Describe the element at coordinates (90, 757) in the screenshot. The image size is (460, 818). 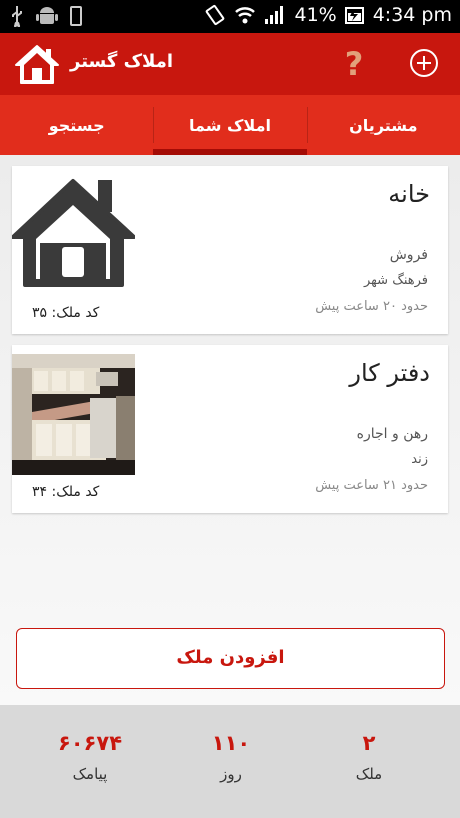
I see `stat-sms: ۶۰۶۷۴ پیامک` at that location.